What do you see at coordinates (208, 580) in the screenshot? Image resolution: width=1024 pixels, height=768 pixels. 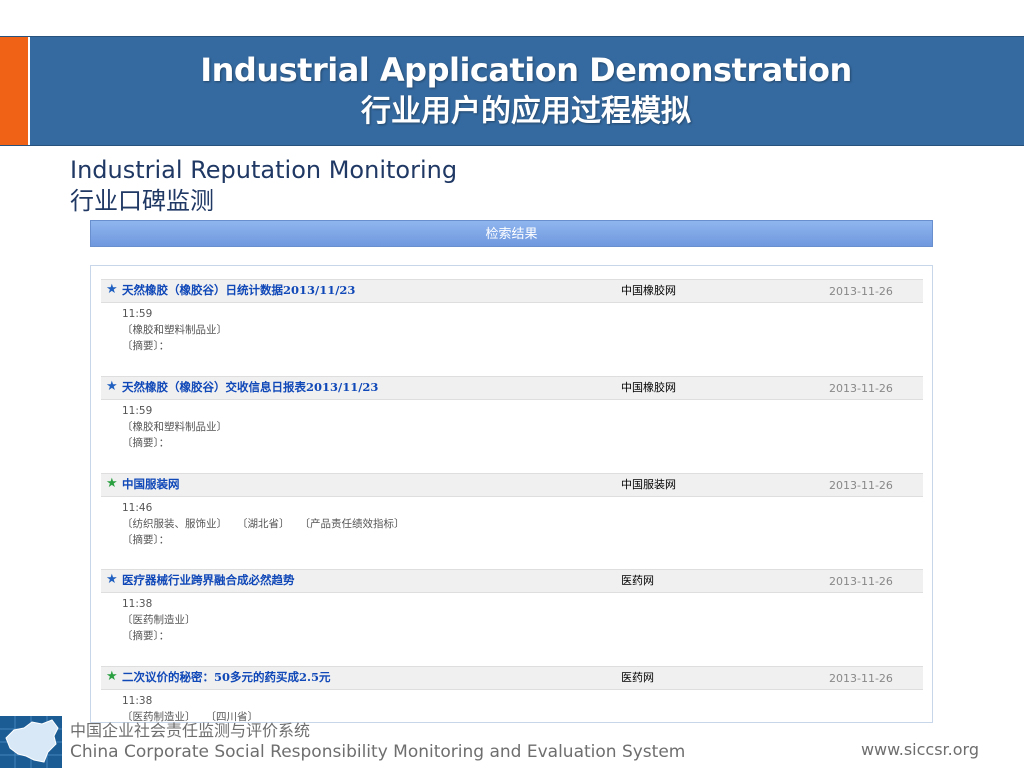 I see `result-title-link: 医疗器械行业跨界融合成必然趋势` at bounding box center [208, 580].